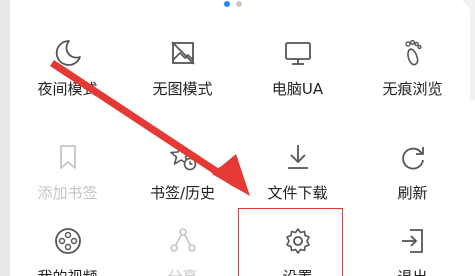 This screenshot has width=475, height=276. I want to click on share-button: 分享, so click(182, 251).